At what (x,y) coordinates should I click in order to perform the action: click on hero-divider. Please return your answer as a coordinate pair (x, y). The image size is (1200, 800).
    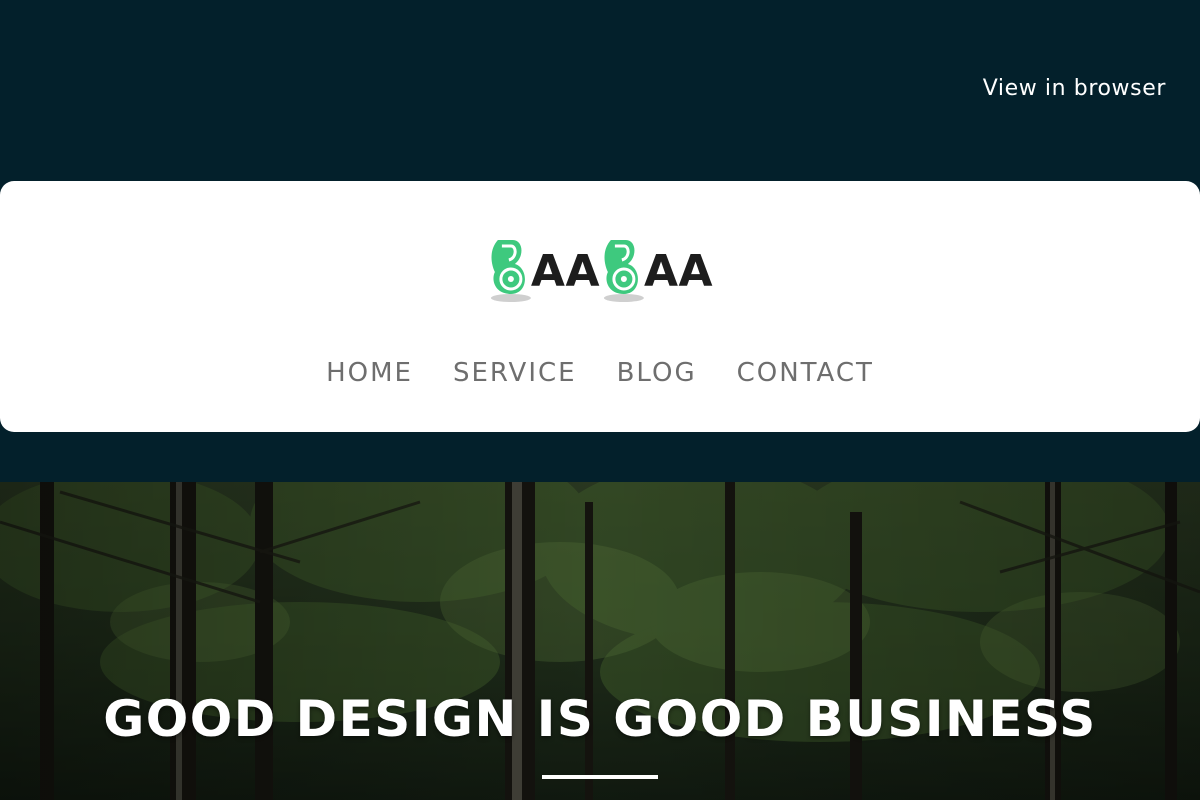
    Looking at the image, I should click on (600, 777).